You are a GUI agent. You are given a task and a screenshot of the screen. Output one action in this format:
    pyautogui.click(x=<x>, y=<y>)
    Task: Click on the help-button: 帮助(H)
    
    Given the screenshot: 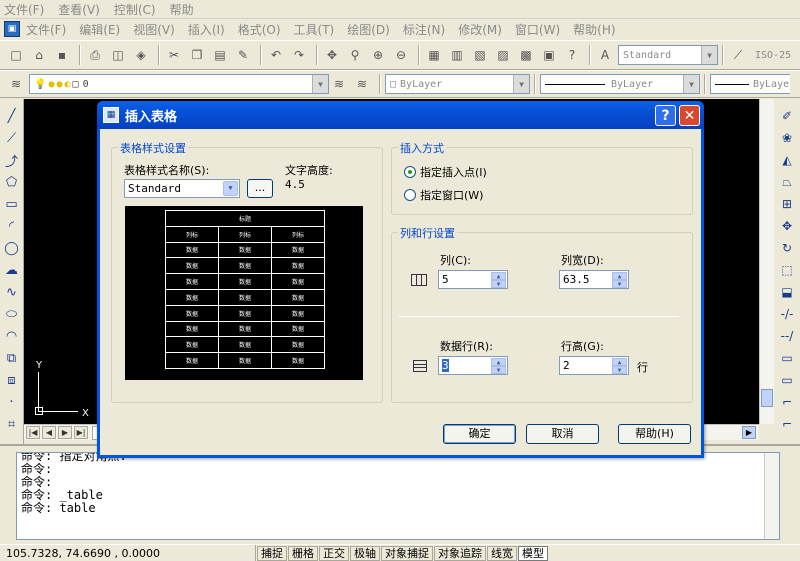 What is the action you would take?
    pyautogui.click(x=654, y=434)
    